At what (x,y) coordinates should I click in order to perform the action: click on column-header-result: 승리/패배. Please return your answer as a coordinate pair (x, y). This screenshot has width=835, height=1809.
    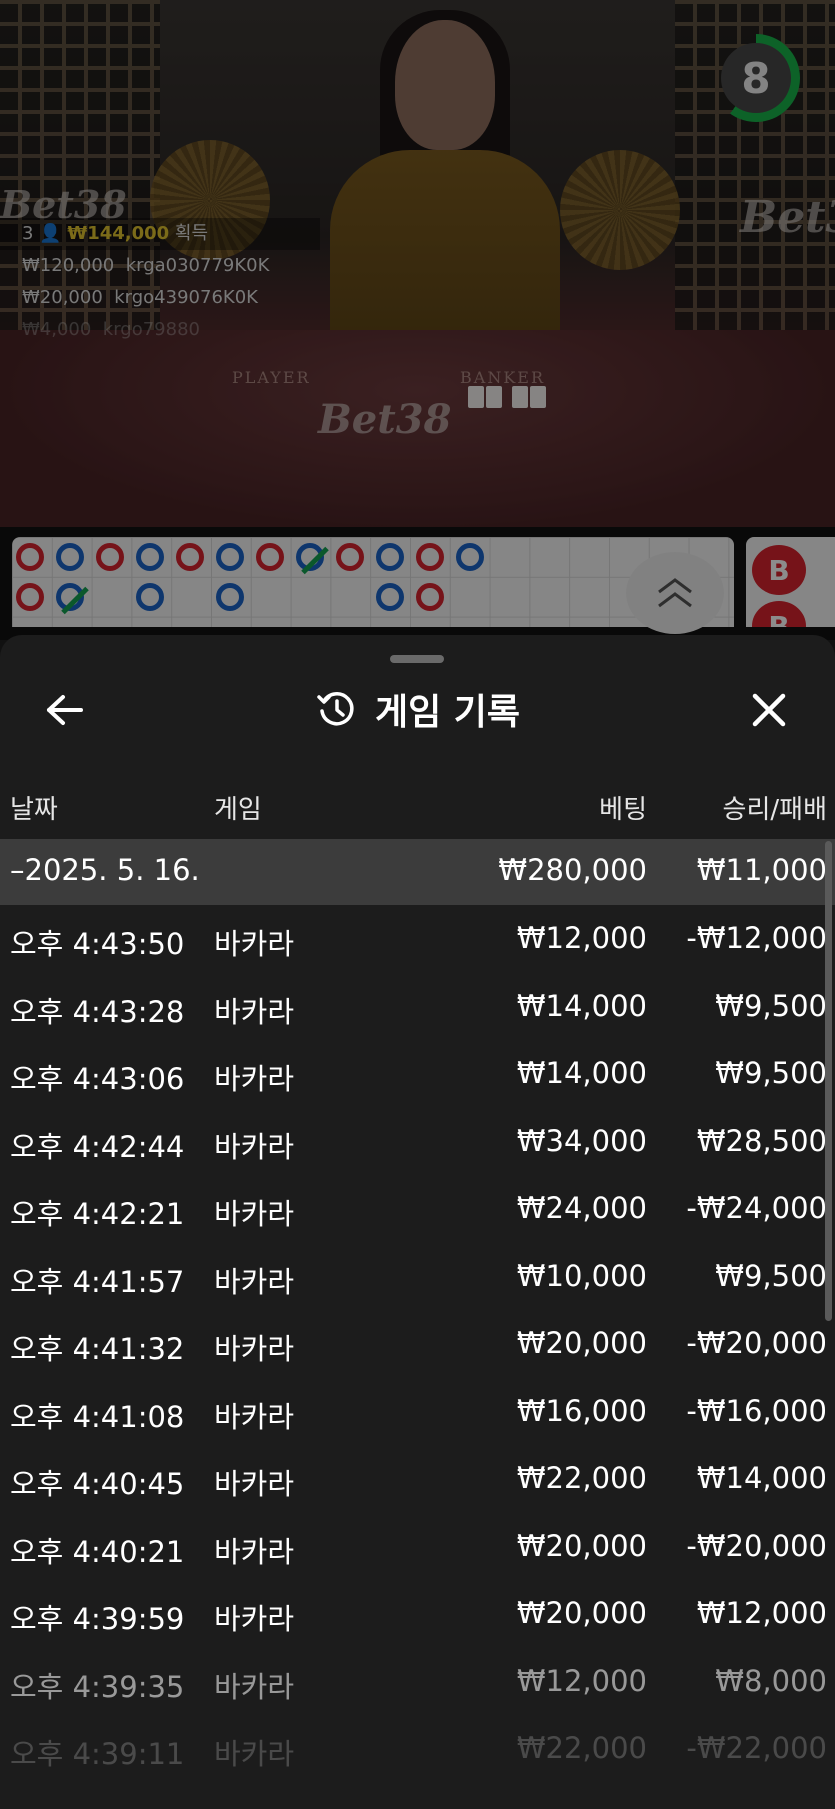
    Looking at the image, I should click on (774, 810).